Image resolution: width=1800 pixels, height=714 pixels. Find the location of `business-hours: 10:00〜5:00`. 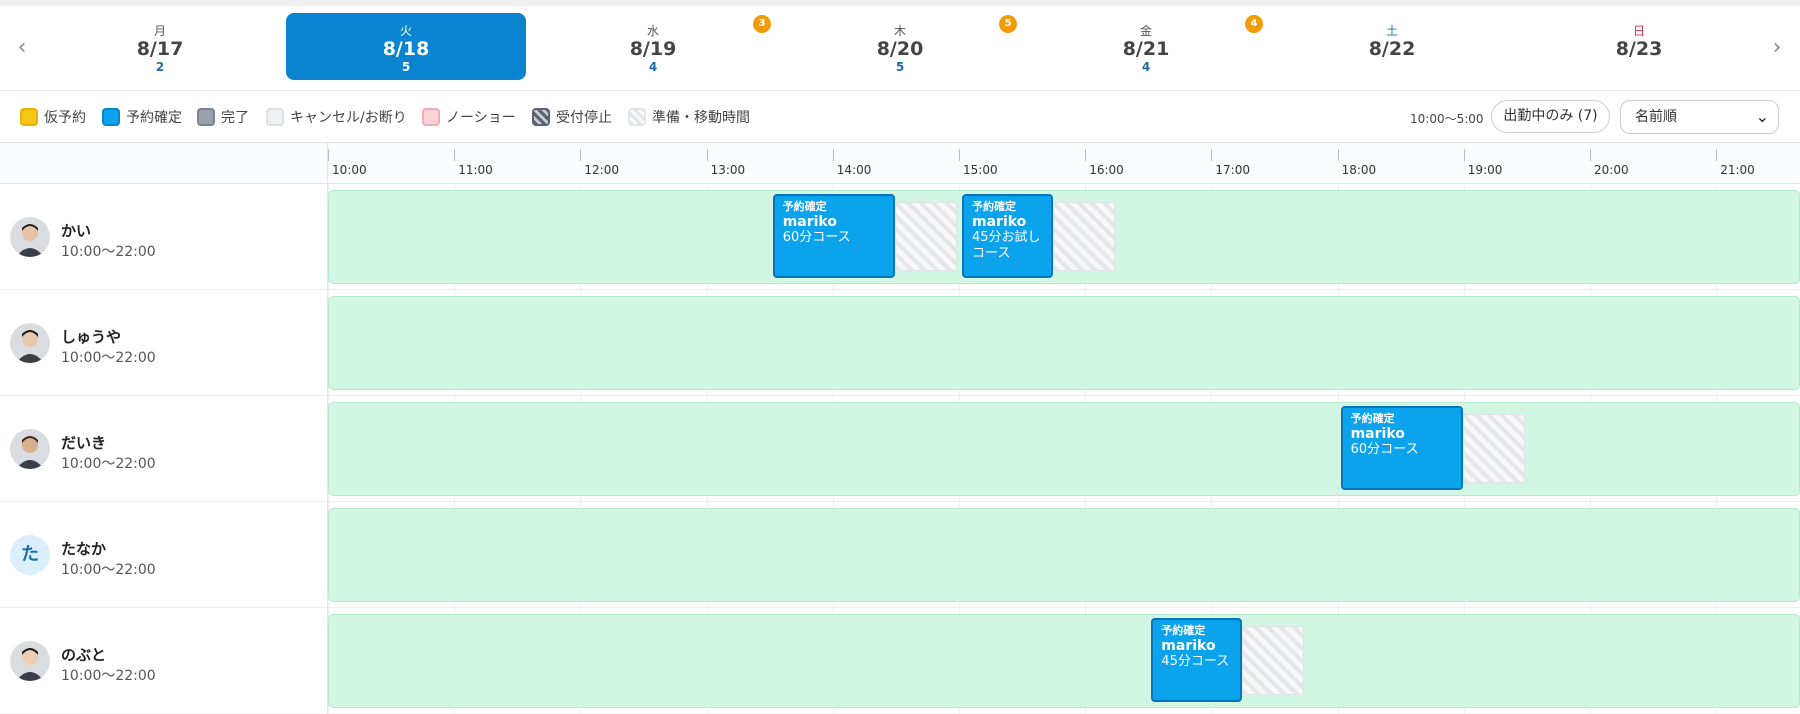

business-hours: 10:00〜5:00 is located at coordinates (1447, 119).